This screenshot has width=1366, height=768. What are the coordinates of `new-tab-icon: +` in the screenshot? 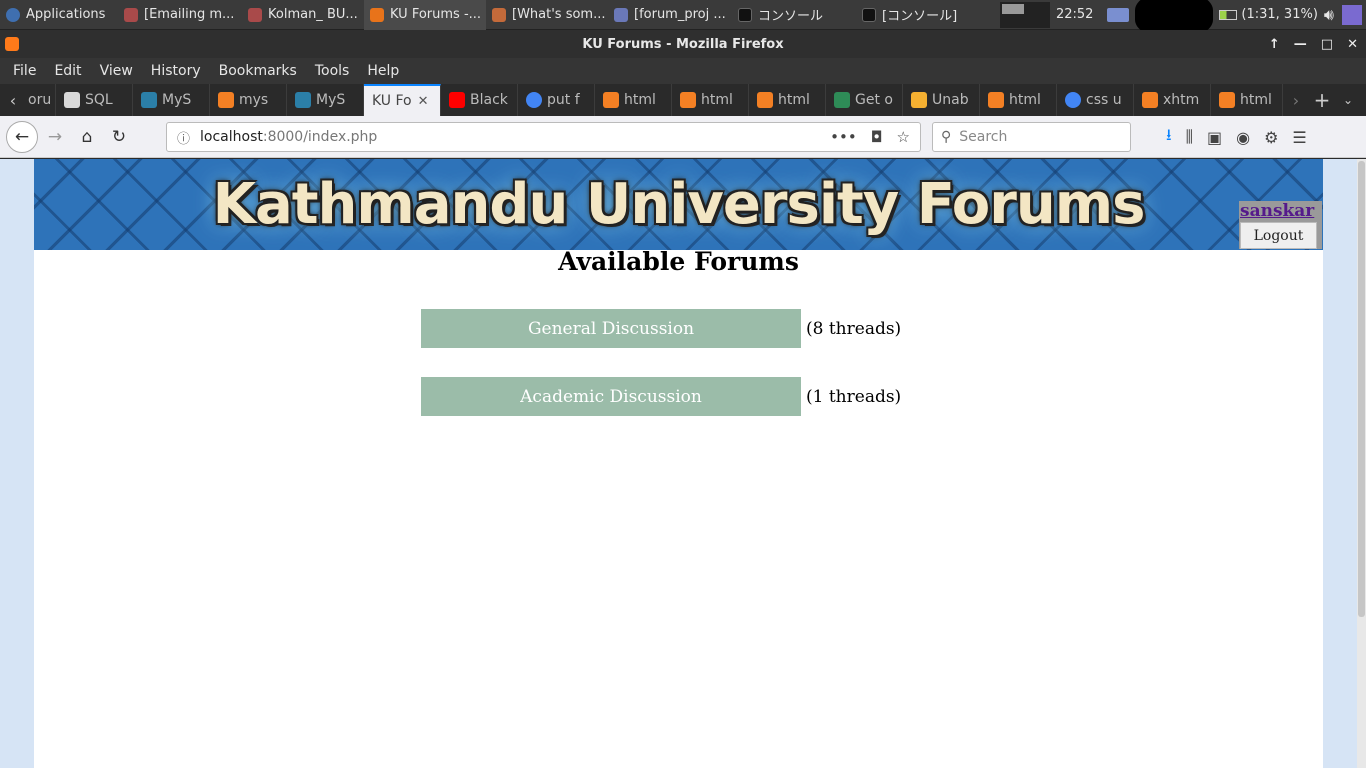 It's located at (1322, 100).